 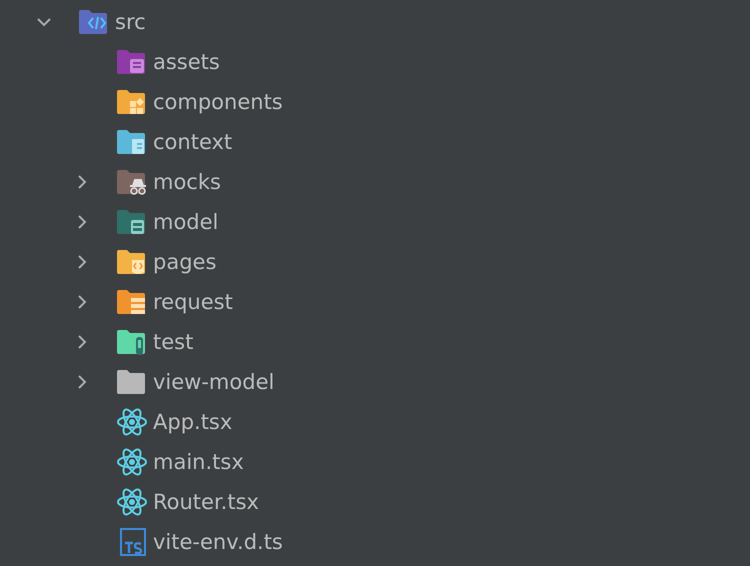 What do you see at coordinates (186, 62) in the screenshot?
I see `tree-item-name: assets` at bounding box center [186, 62].